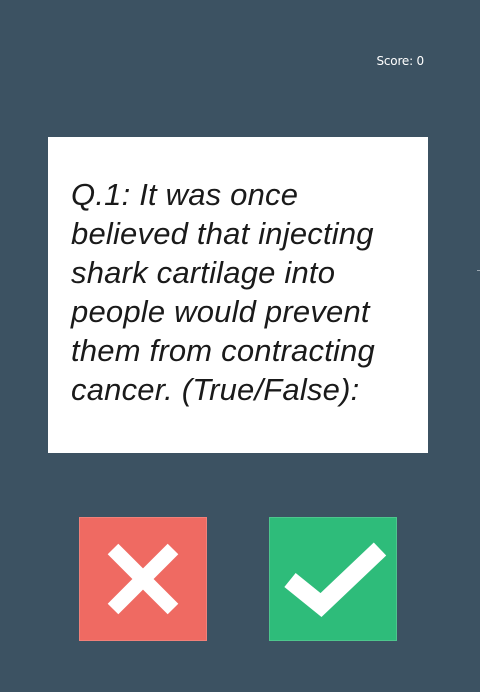 The image size is (480, 692). Describe the element at coordinates (400, 61) in the screenshot. I see `score-label: Score: 0` at that location.